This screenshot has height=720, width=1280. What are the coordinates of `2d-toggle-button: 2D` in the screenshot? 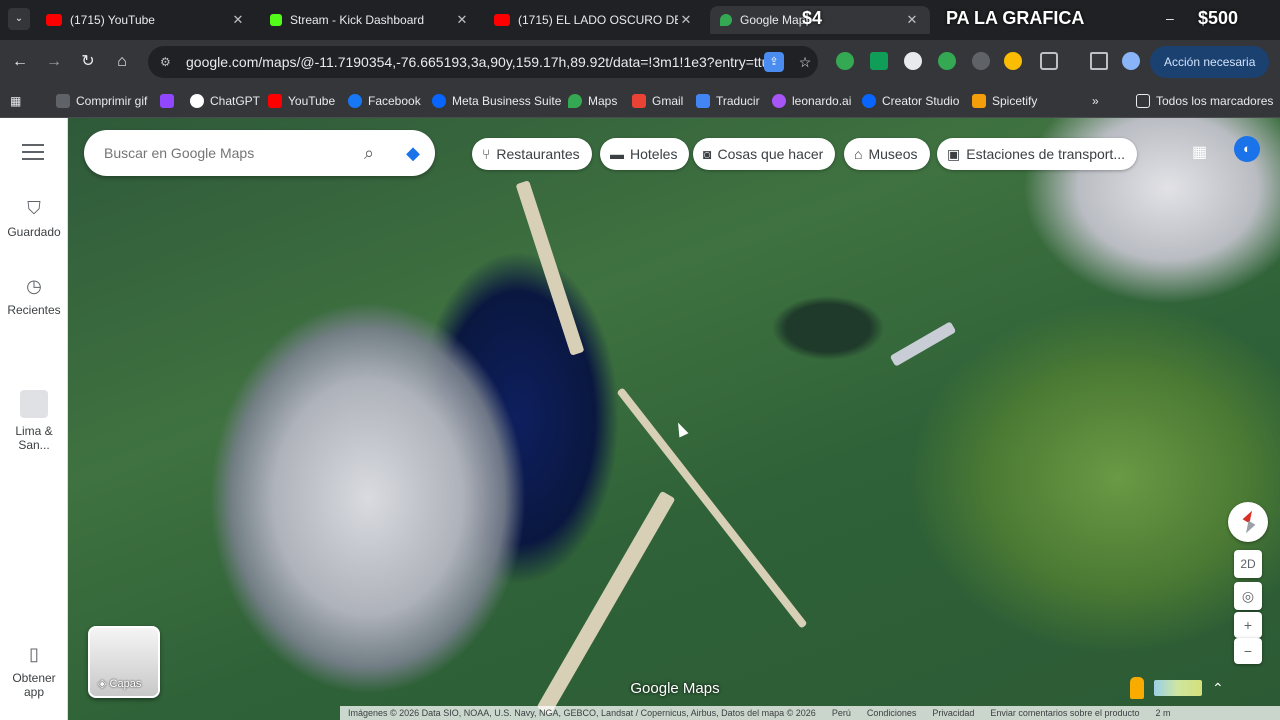 It's located at (1248, 564).